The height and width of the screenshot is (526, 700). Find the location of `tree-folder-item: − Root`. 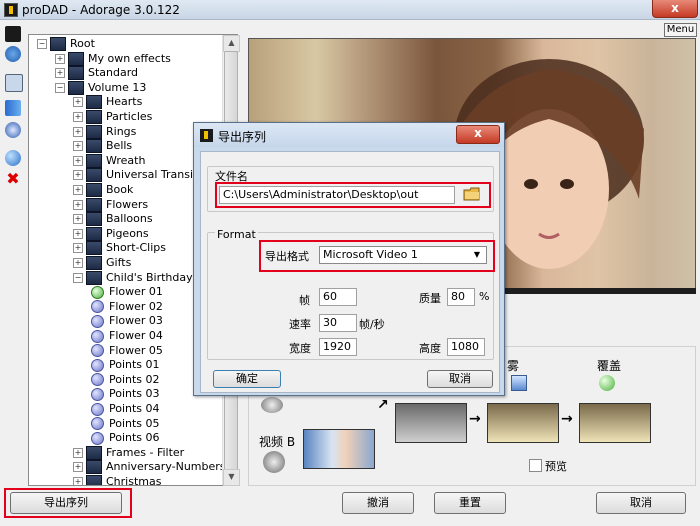

tree-folder-item: − Root is located at coordinates (66, 44).